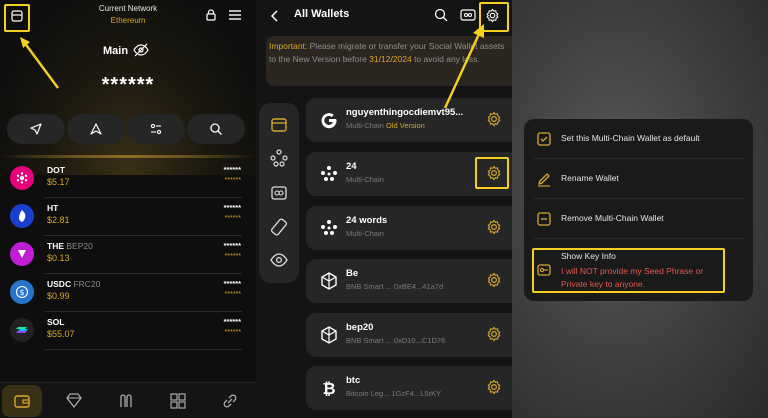  Describe the element at coordinates (322, 14) in the screenshot. I see `page-title: All Wallets` at that location.